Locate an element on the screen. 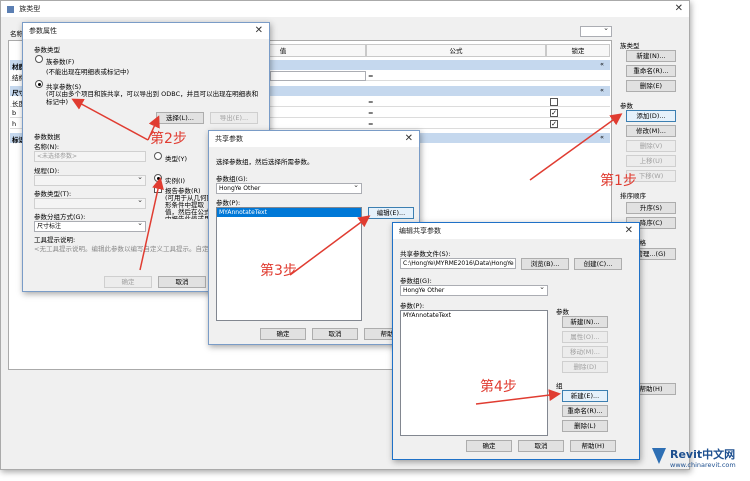  parameter-data-group: 参数数据 is located at coordinates (47, 137).